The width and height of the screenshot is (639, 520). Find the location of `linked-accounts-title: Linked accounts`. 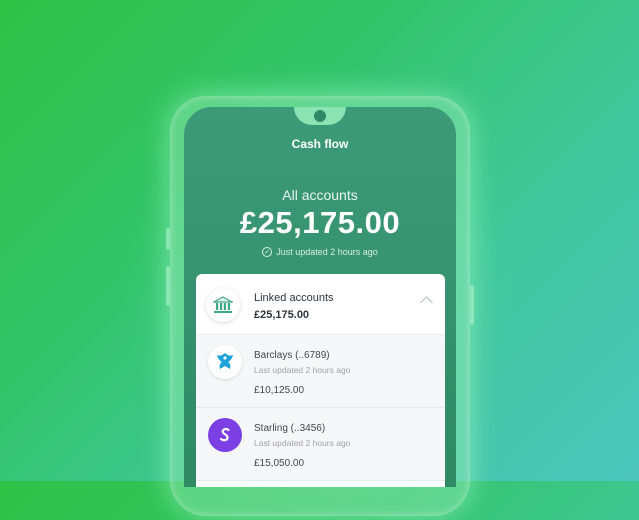

linked-accounts-title: Linked accounts is located at coordinates (294, 298).